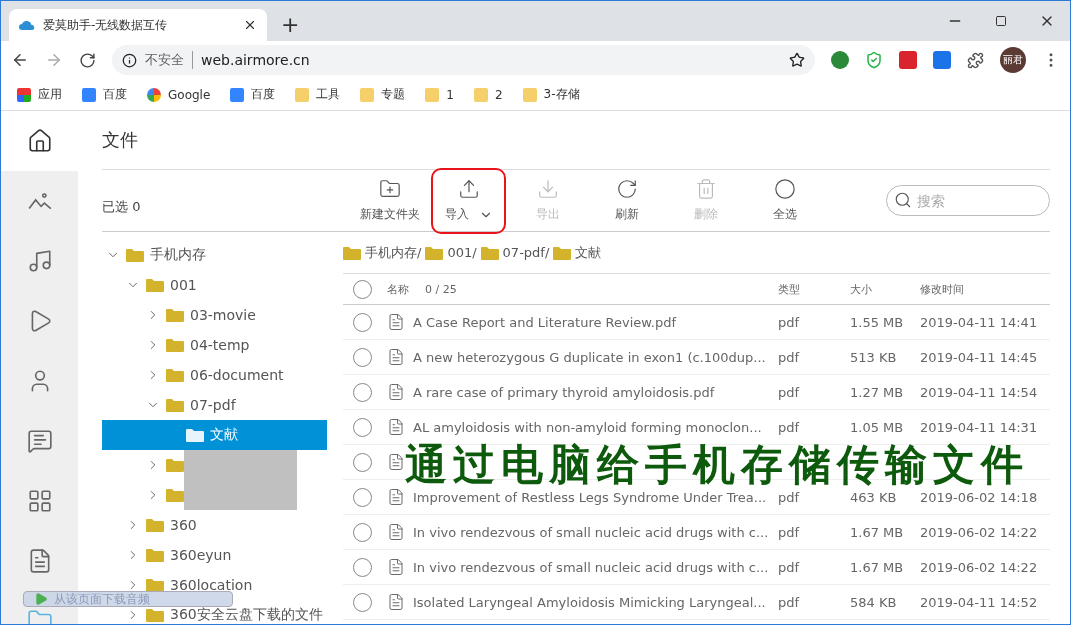  What do you see at coordinates (498, 94) in the screenshot?
I see `bookmark-label: 2` at bounding box center [498, 94].